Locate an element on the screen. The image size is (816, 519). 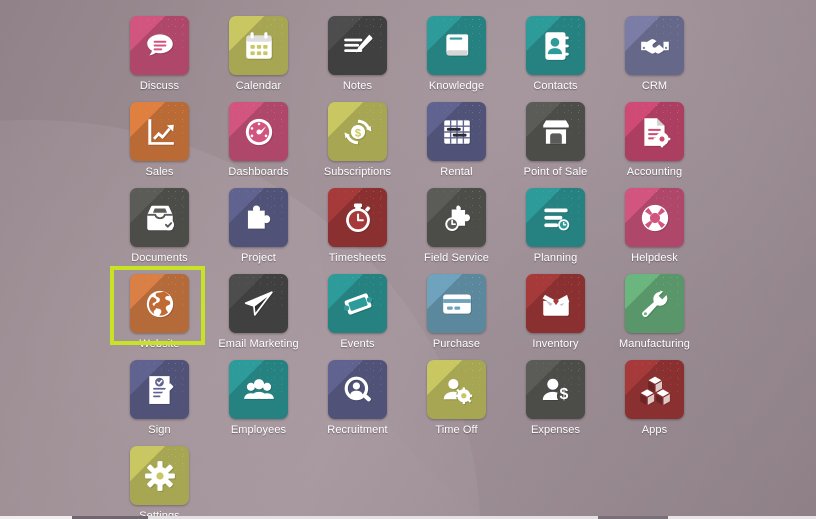
app-tile-crm: CRM is located at coordinates (654, 51).